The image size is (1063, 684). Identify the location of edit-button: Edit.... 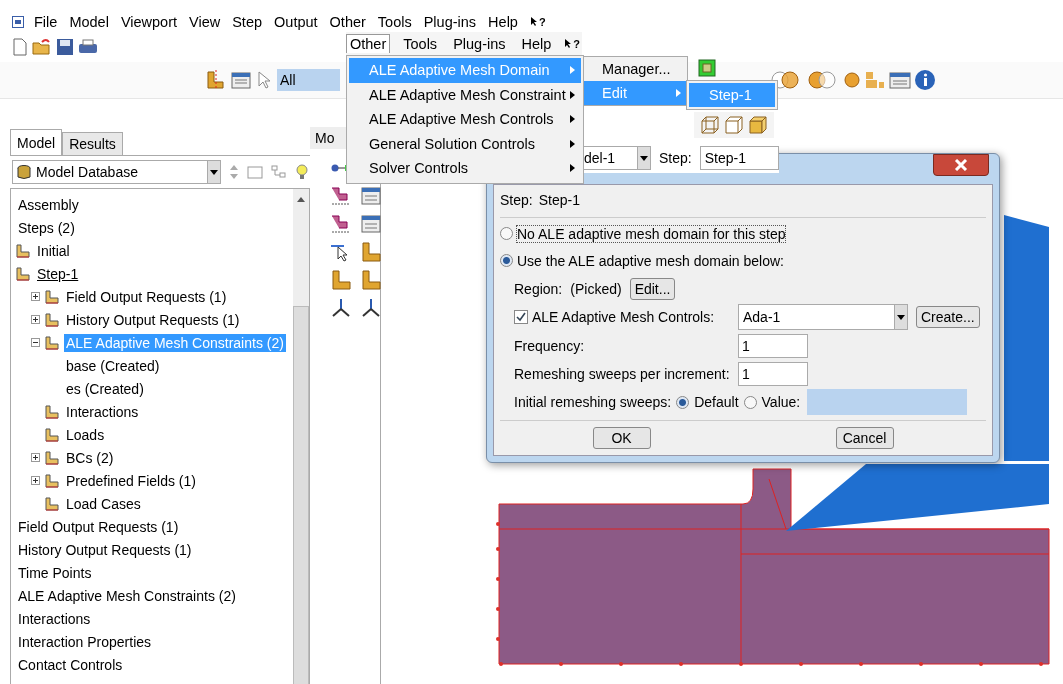
(652, 289).